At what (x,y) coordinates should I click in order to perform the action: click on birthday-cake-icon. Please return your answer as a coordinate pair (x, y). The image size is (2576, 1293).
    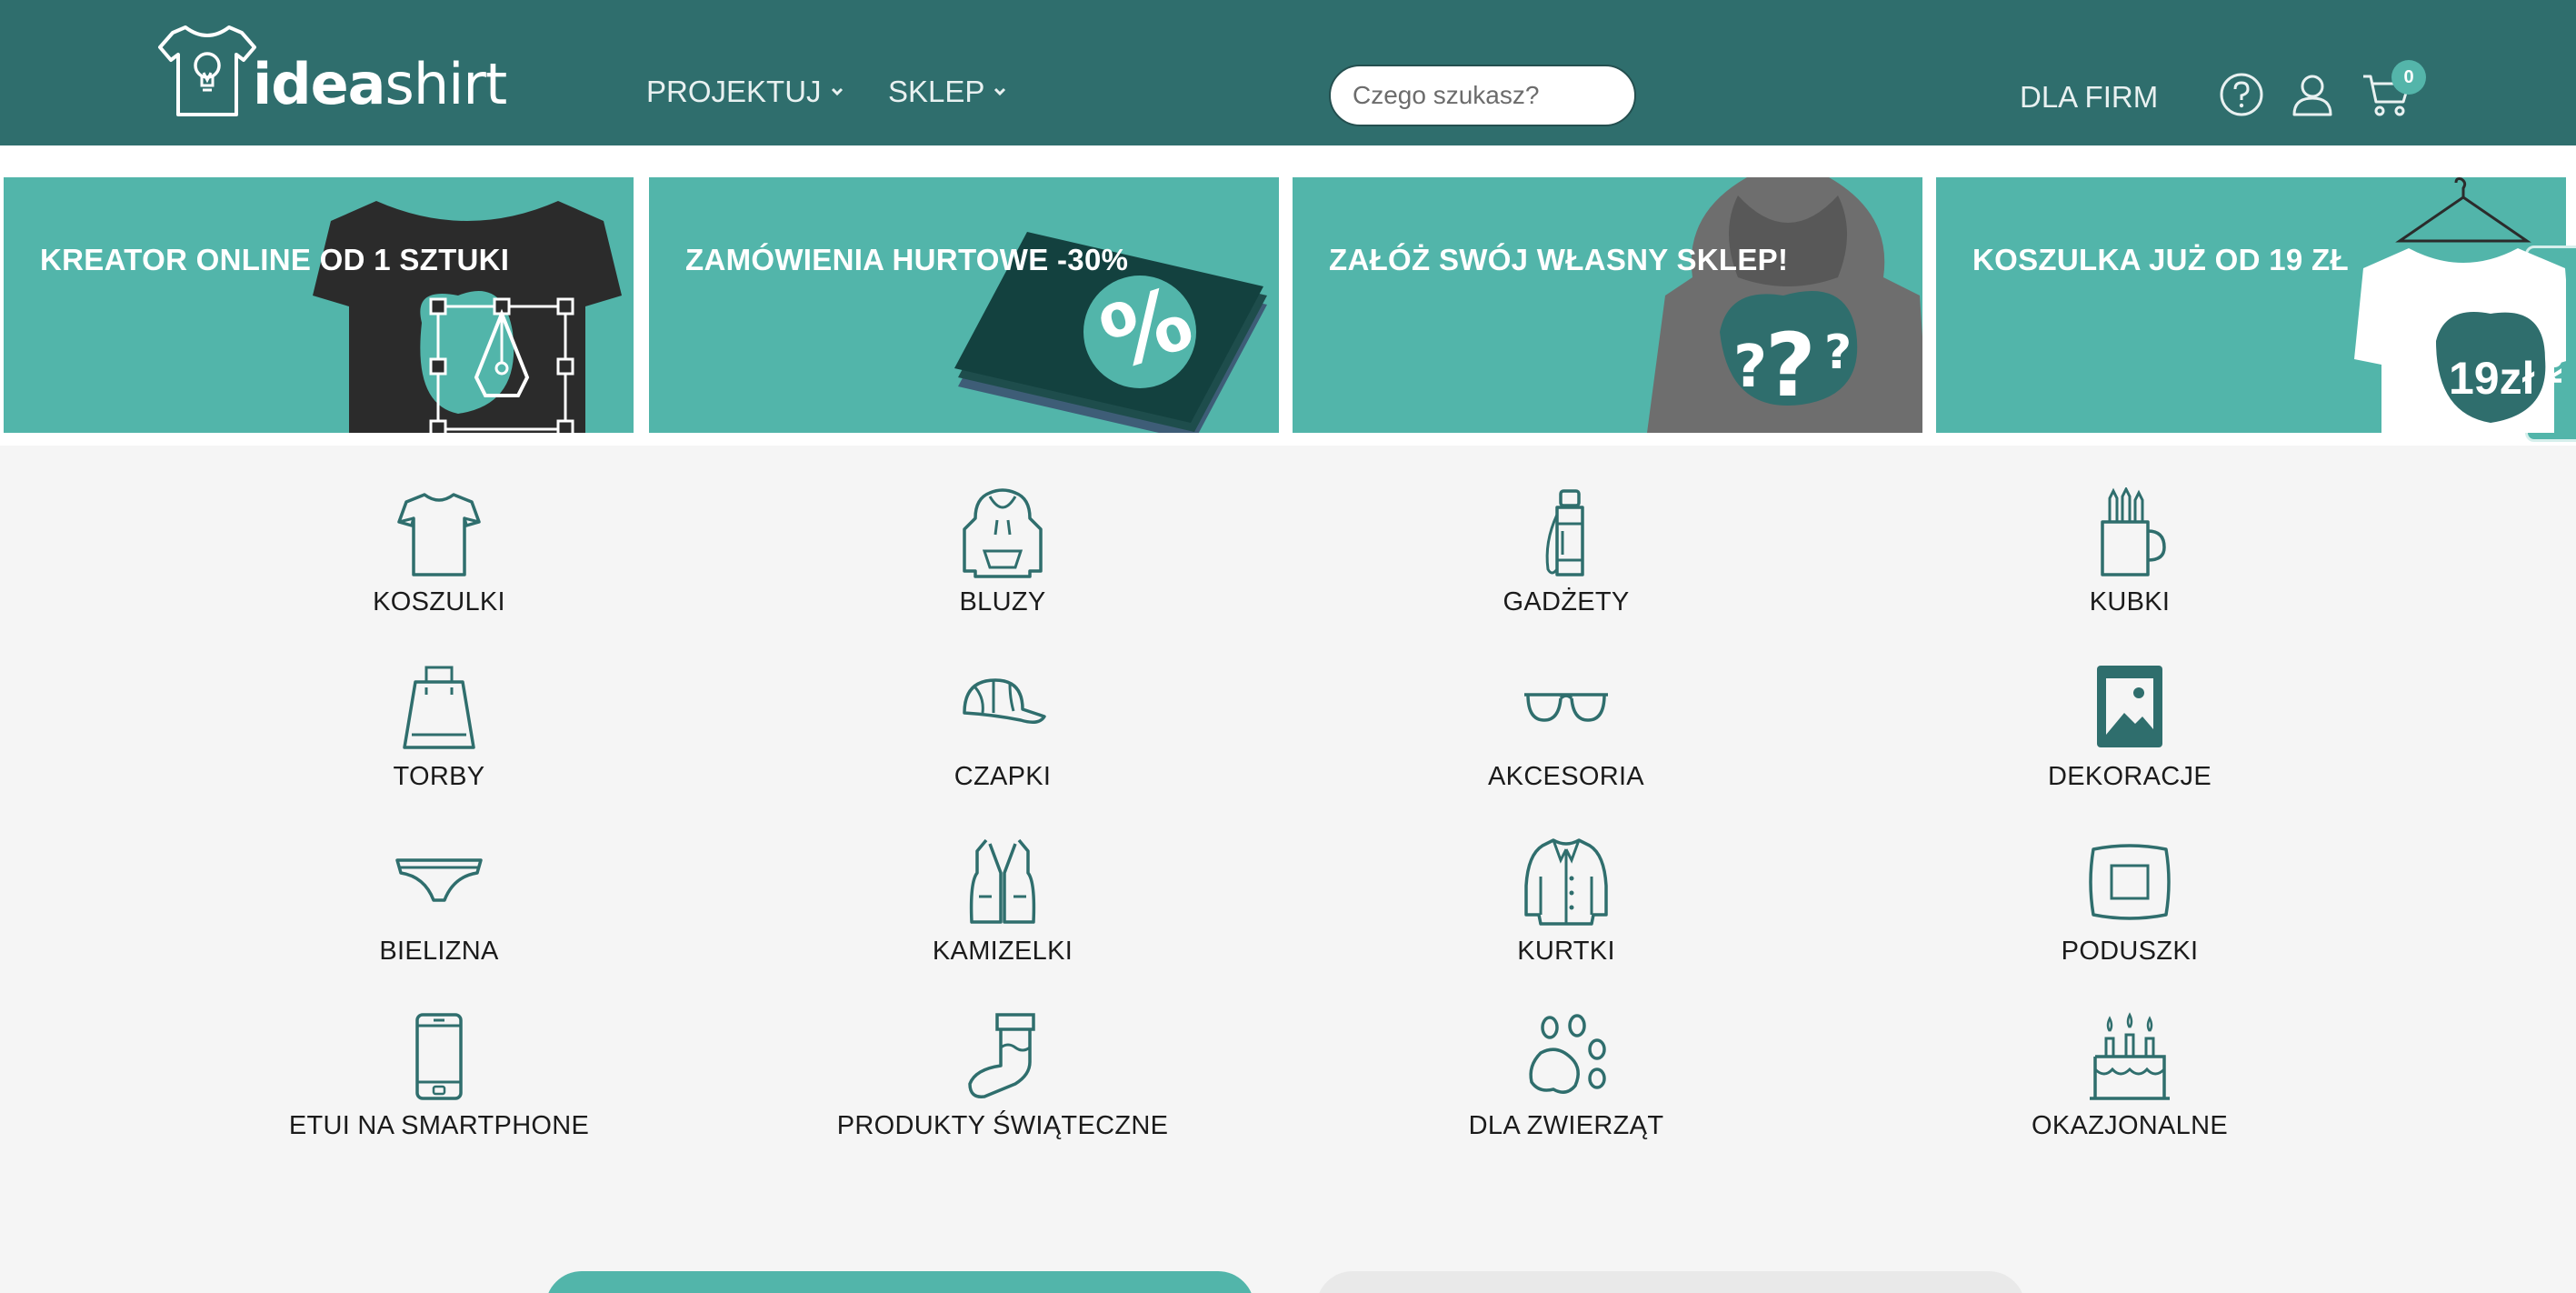
    Looking at the image, I should click on (2130, 1056).